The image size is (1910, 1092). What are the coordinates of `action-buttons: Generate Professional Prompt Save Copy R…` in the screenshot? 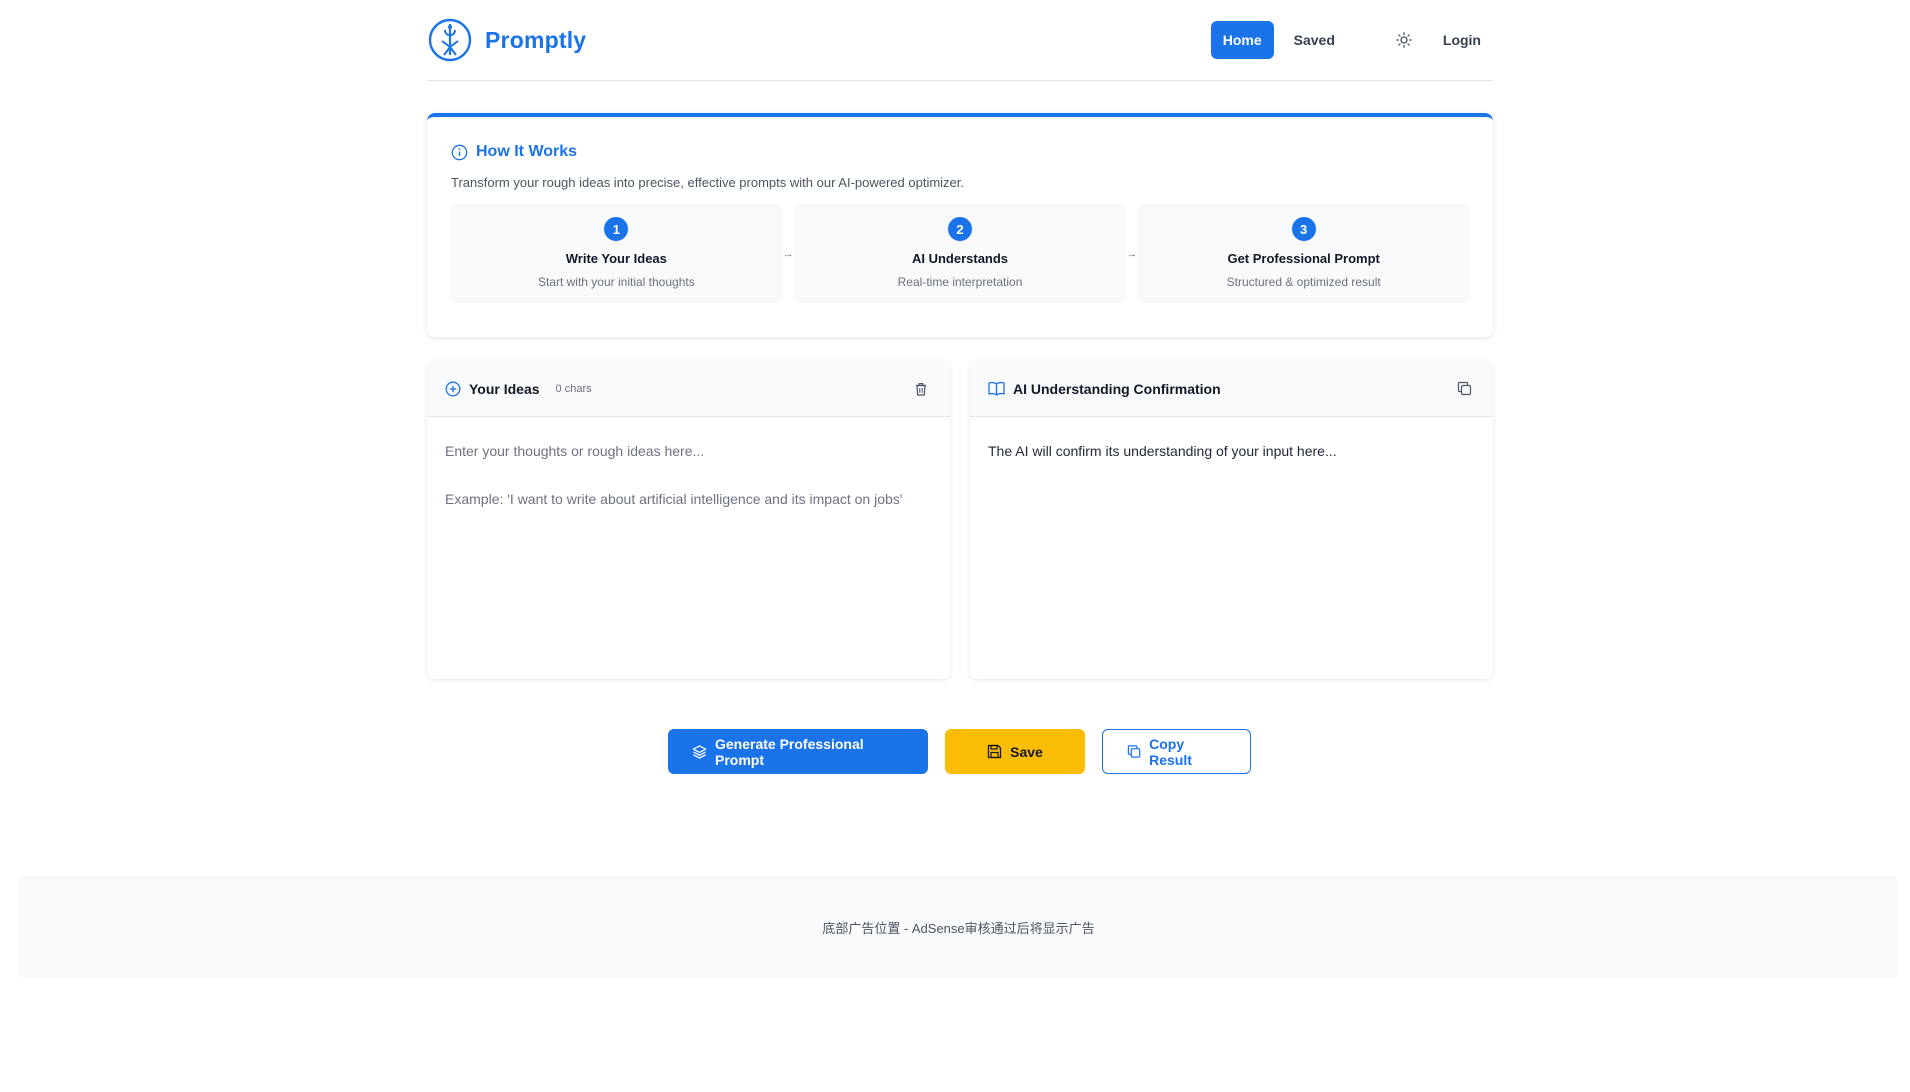 It's located at (960, 751).